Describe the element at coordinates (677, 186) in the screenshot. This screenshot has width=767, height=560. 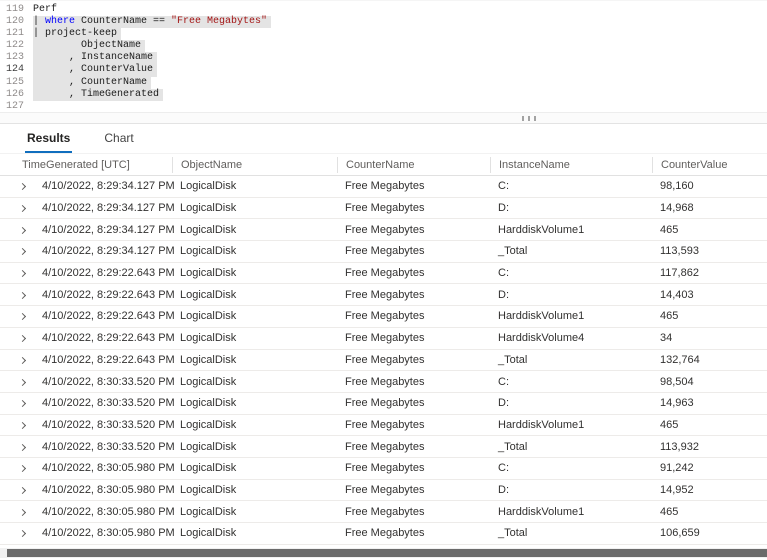
I see `cell-countervalue: 98,160` at that location.